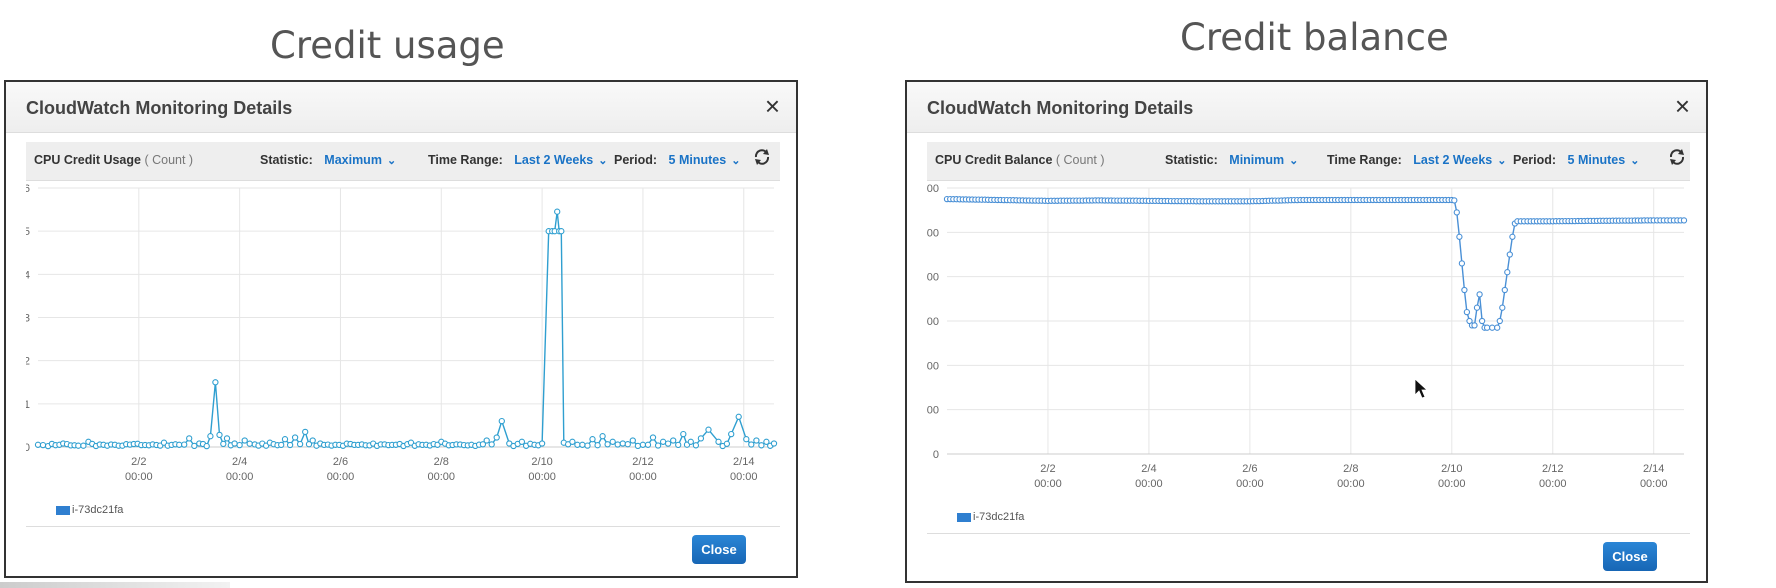 Image resolution: width=1776 pixels, height=588 pixels. I want to click on metric-label: CPU Credit Usage, so click(87, 160).